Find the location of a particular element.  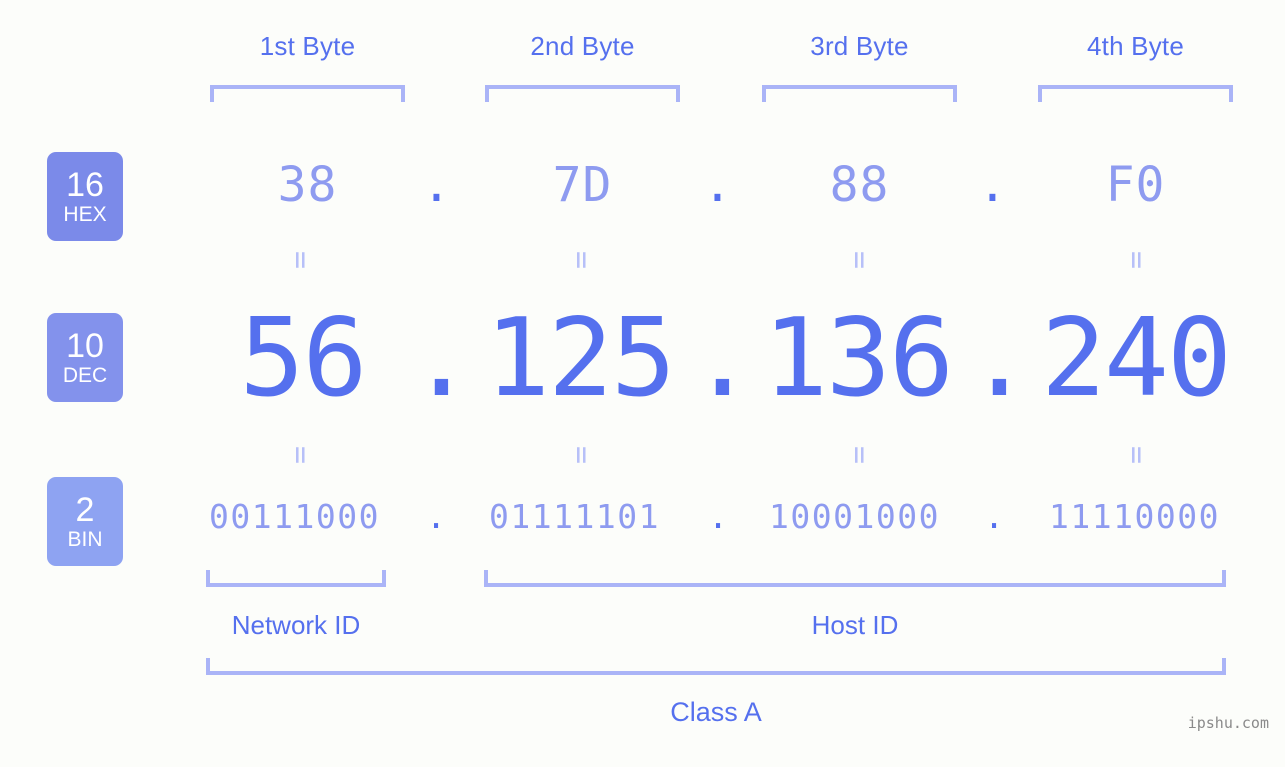

network-id-bracket is located at coordinates (296, 578).